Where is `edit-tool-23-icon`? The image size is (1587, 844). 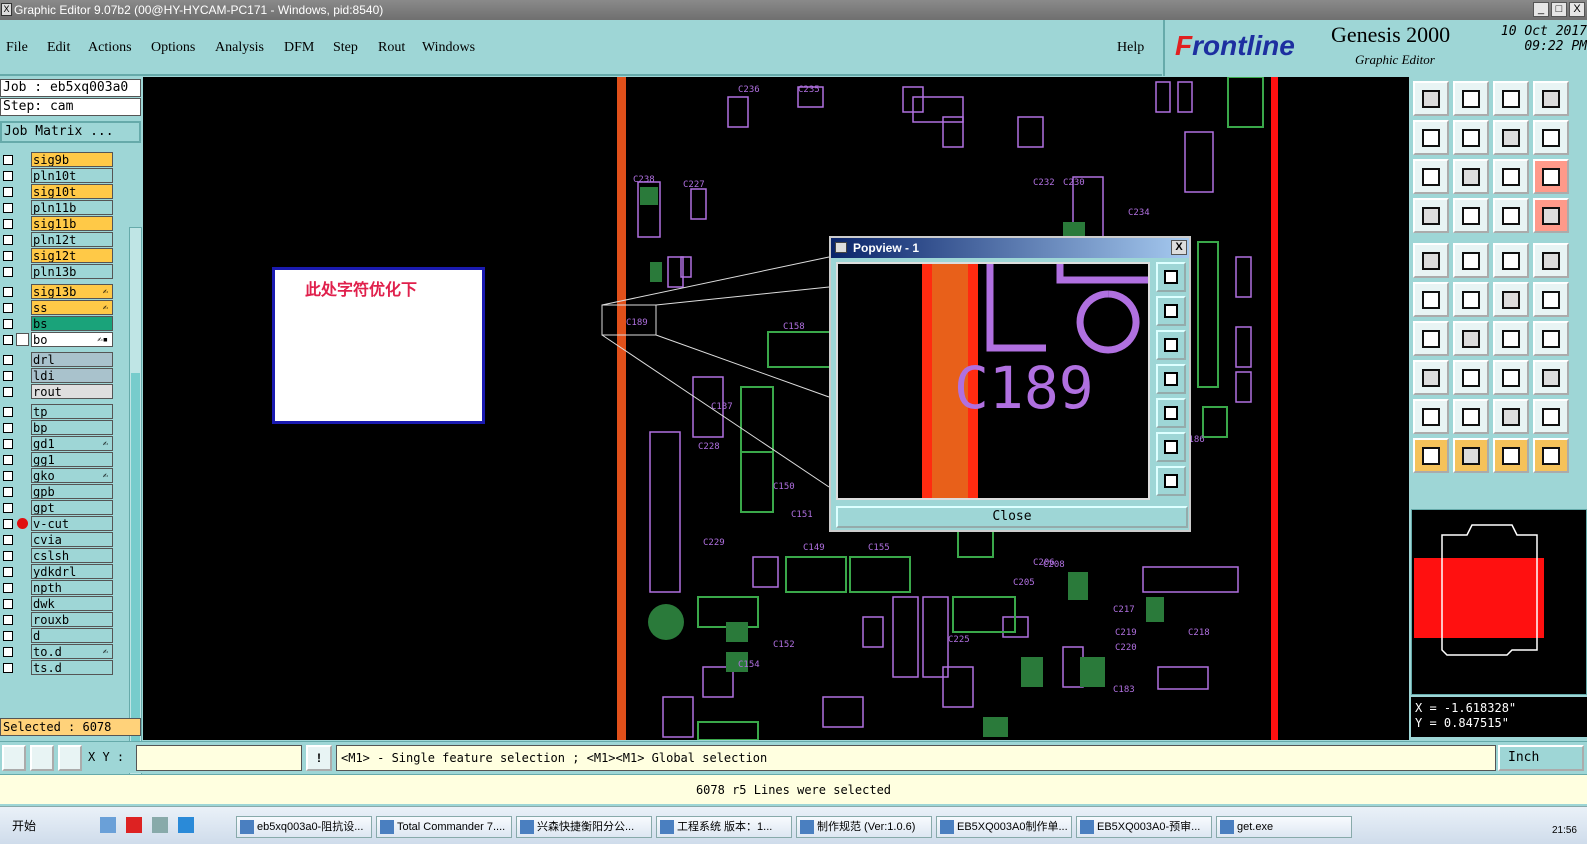
edit-tool-23-icon is located at coordinates (1511, 455).